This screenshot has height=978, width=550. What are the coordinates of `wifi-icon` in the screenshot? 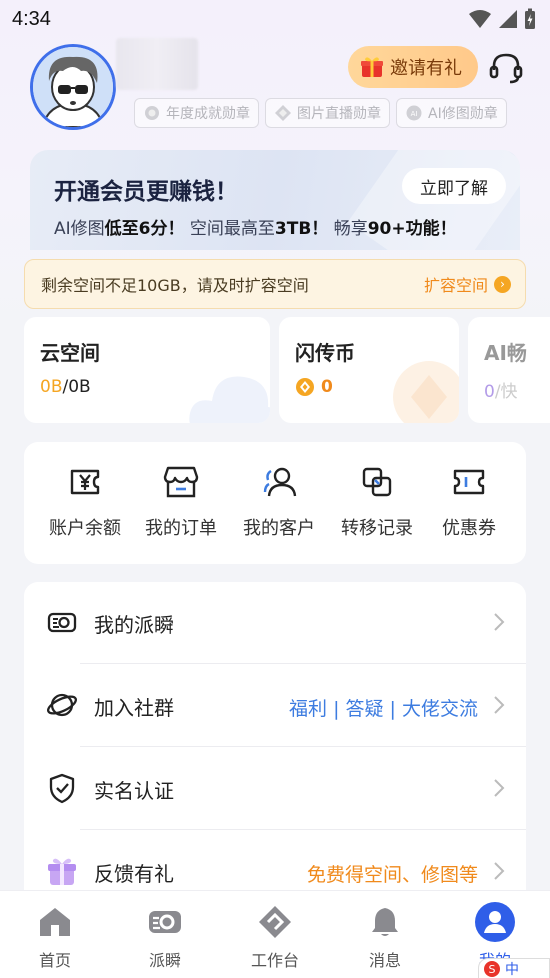 It's located at (480, 19).